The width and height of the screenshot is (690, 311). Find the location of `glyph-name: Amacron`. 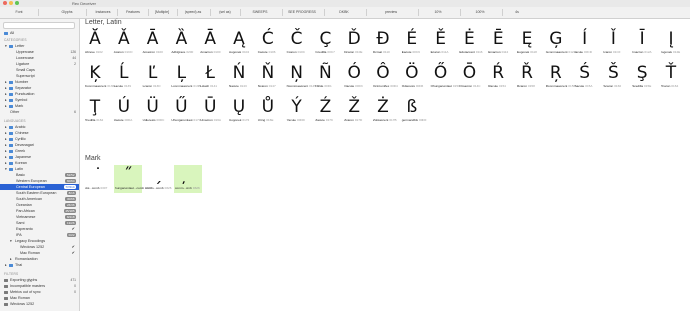

glyph-name: Amacron is located at coordinates (206, 52).